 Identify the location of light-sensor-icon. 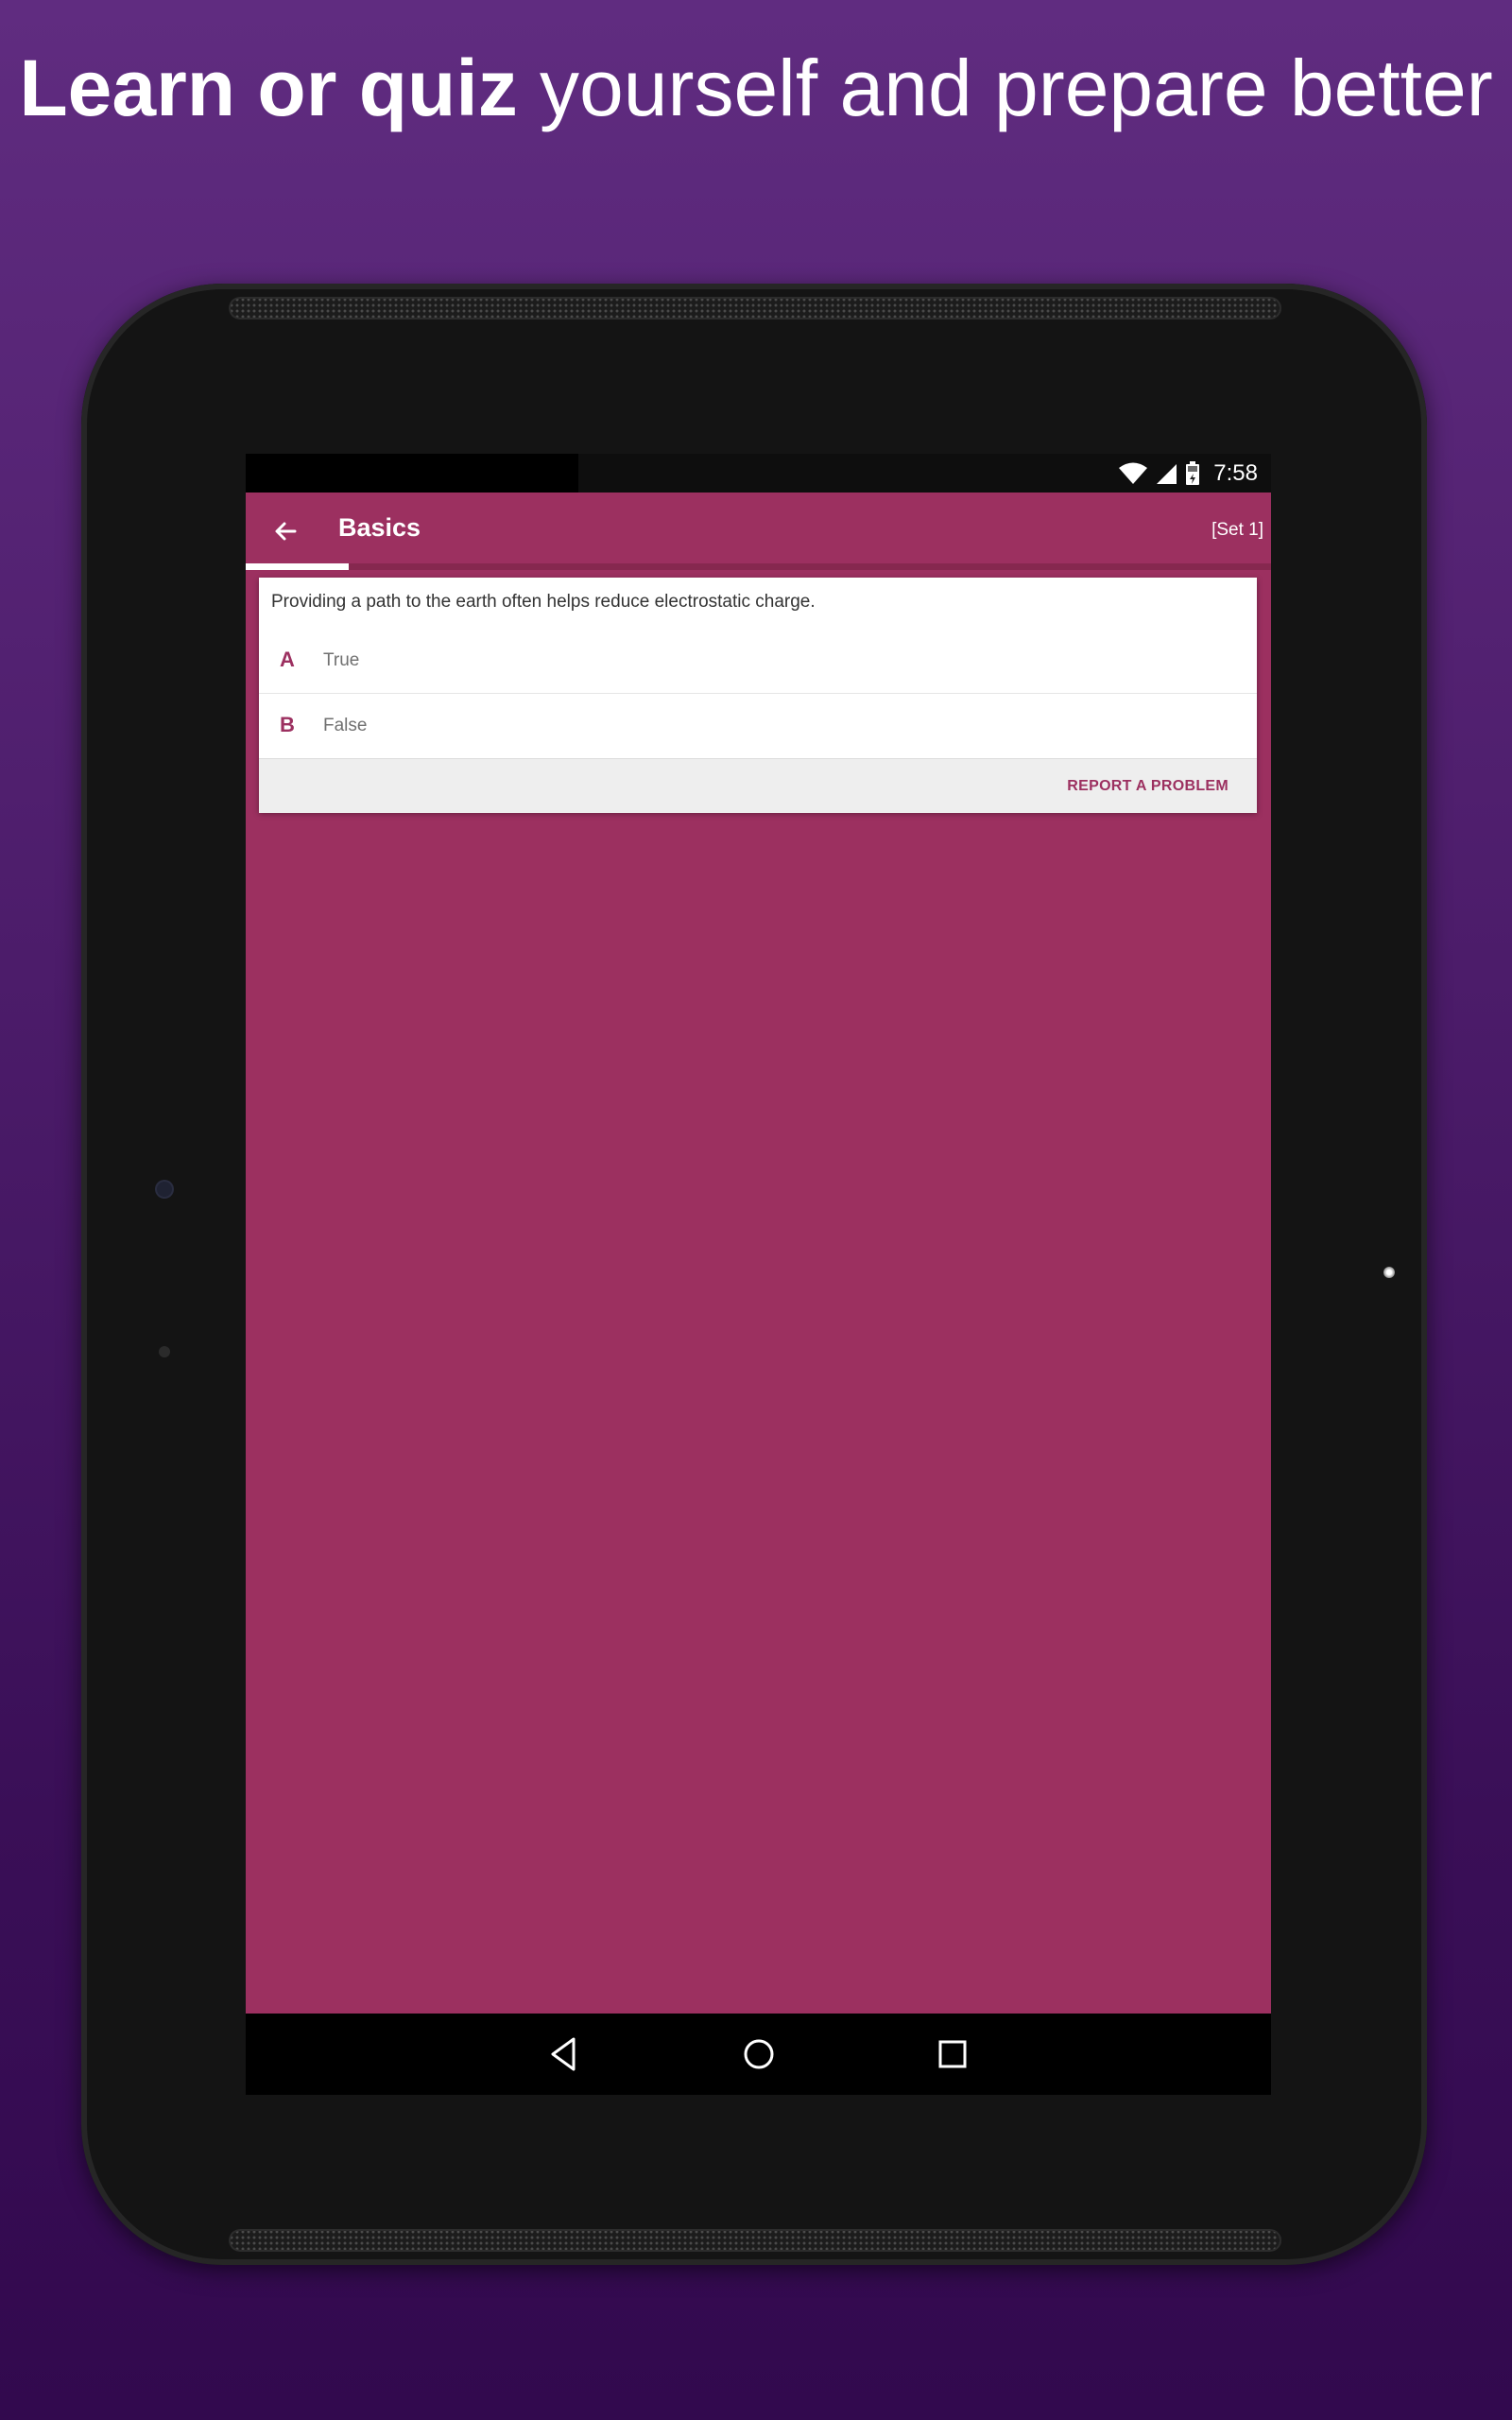
(1389, 1272).